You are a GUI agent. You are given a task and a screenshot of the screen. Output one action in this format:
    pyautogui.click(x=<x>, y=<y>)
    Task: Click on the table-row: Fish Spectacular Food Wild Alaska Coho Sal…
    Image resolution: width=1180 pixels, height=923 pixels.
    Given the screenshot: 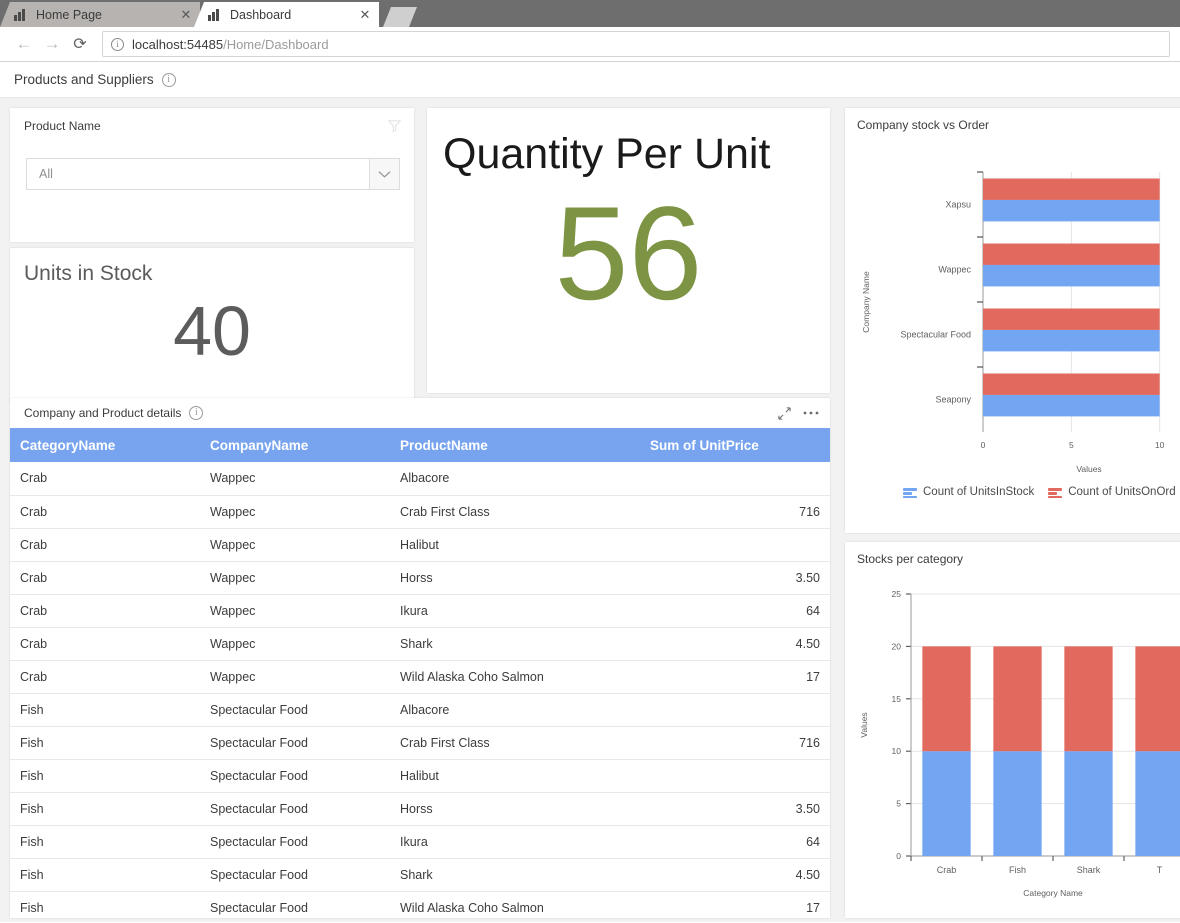 What is the action you would take?
    pyautogui.click(x=420, y=904)
    